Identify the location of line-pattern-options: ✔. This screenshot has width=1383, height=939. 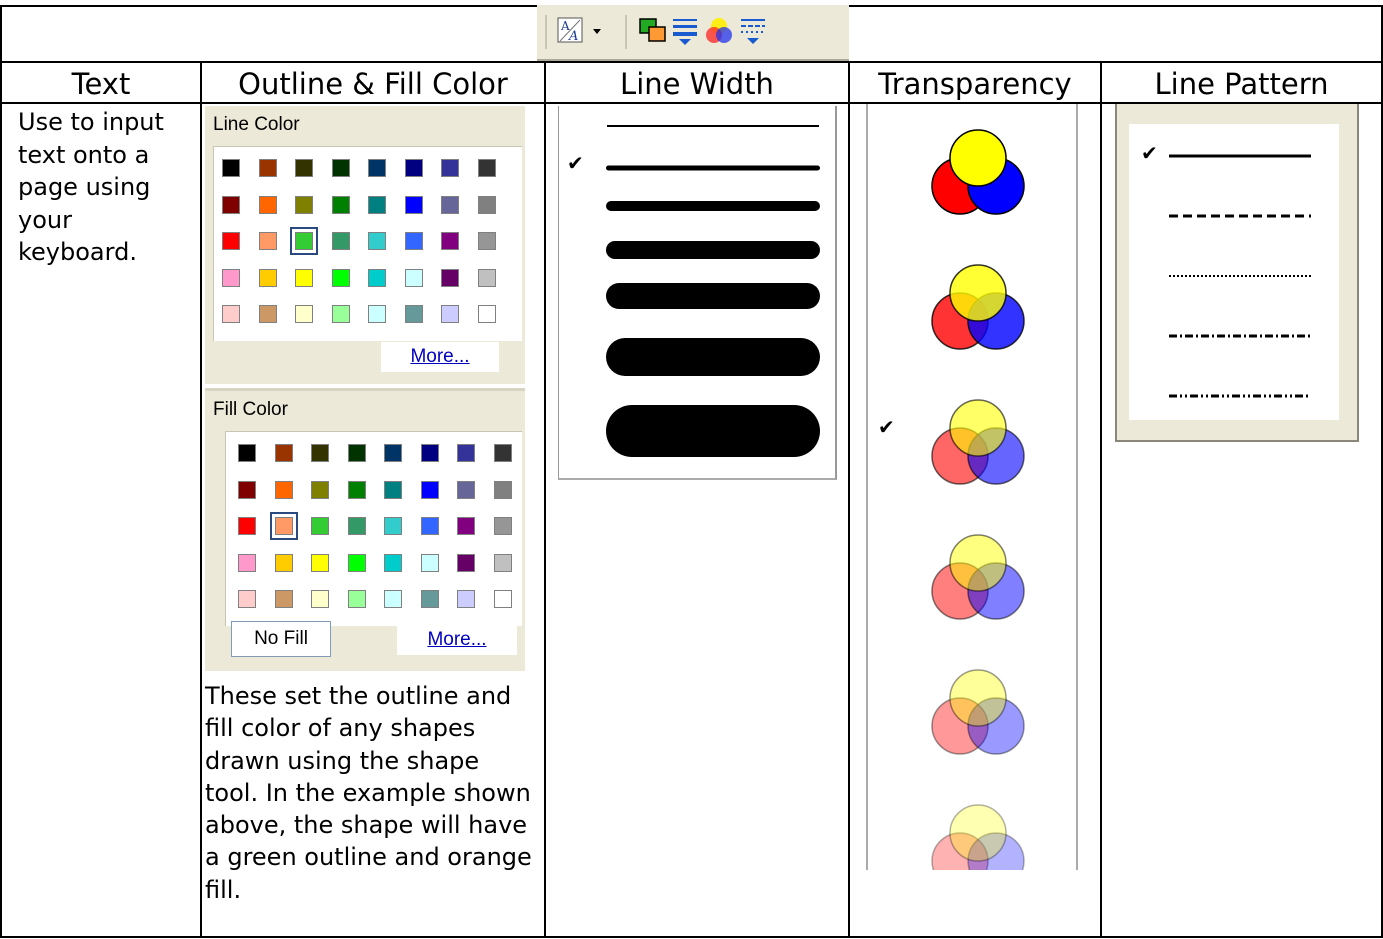
(1226, 269).